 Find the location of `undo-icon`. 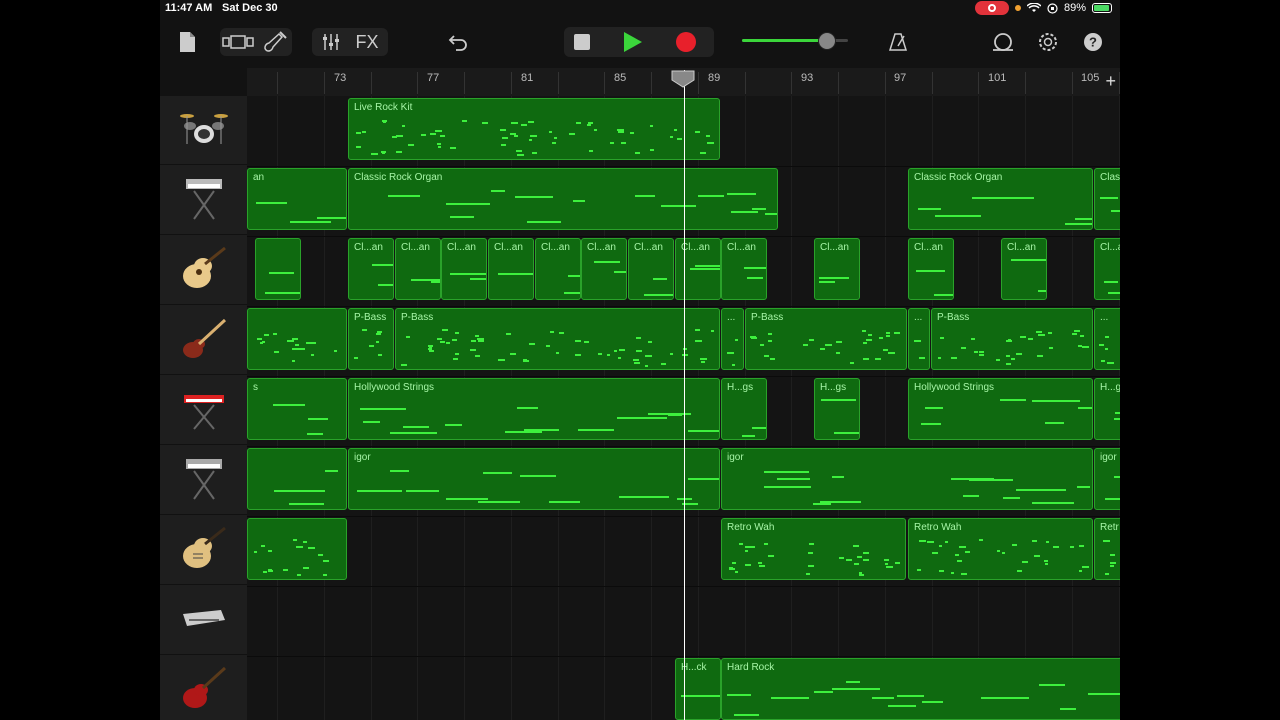

undo-icon is located at coordinates (457, 43).